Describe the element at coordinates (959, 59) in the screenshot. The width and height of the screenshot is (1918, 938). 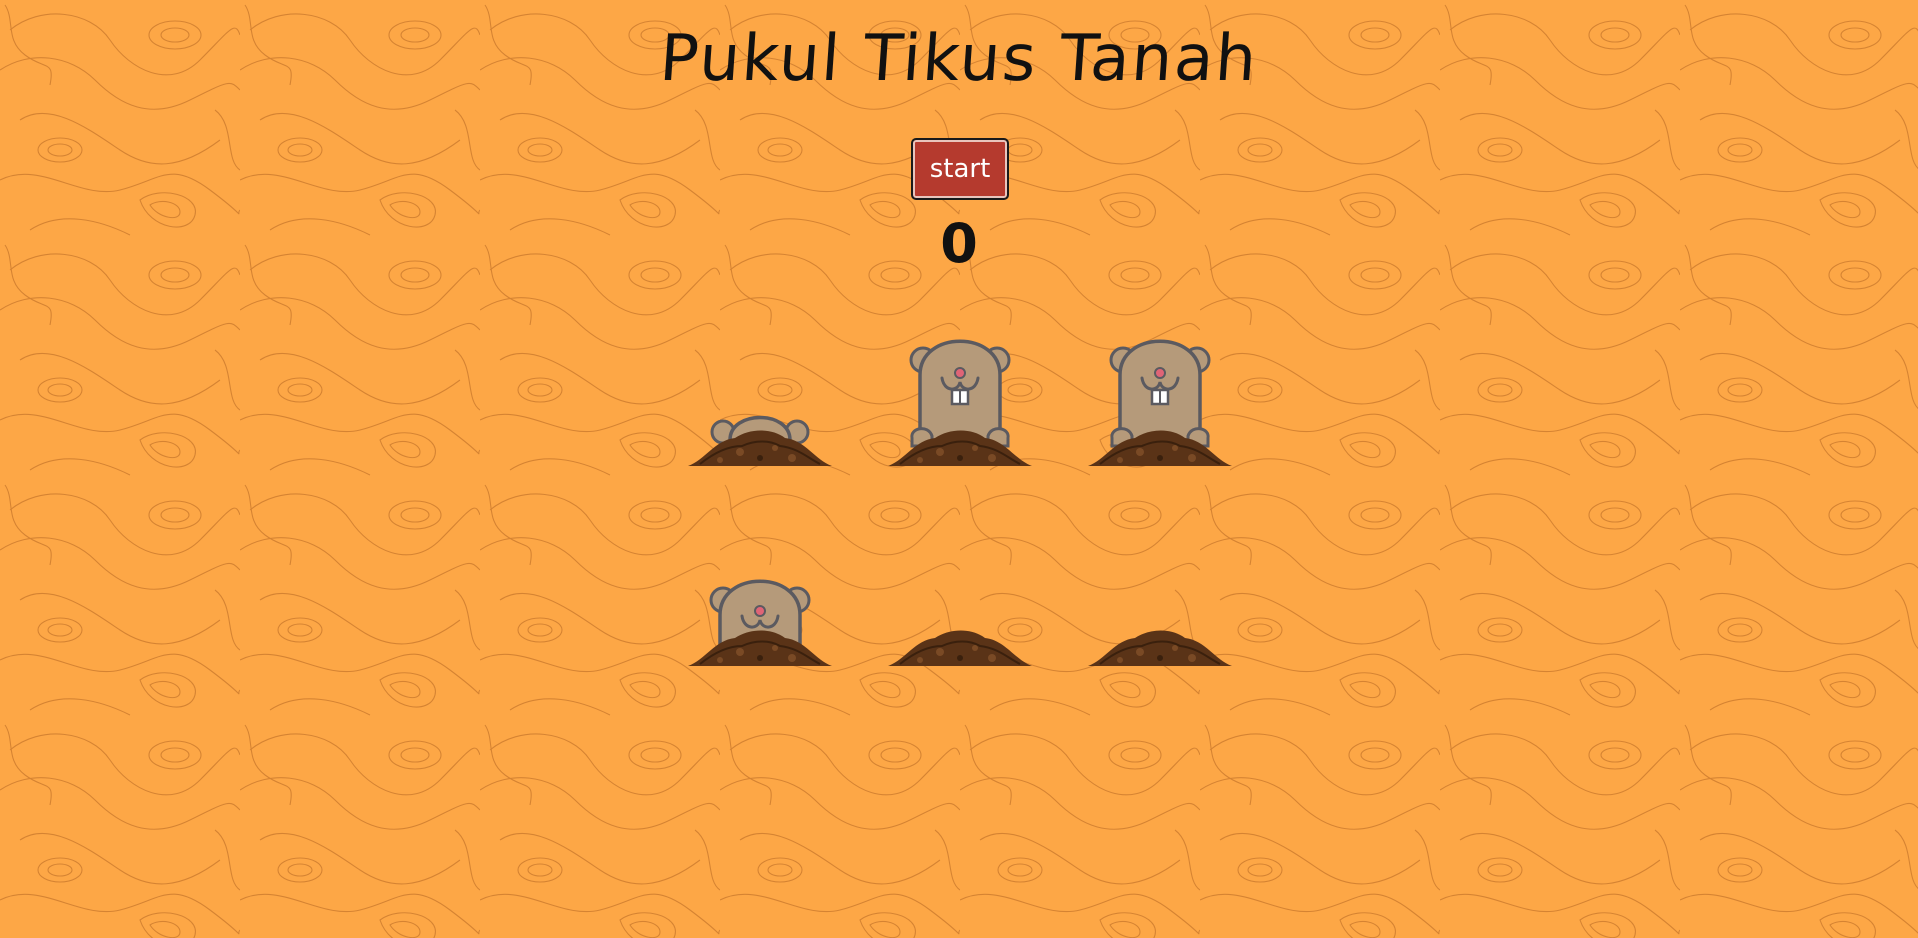
I see `game-title: Pukul Tikus Tanah` at that location.